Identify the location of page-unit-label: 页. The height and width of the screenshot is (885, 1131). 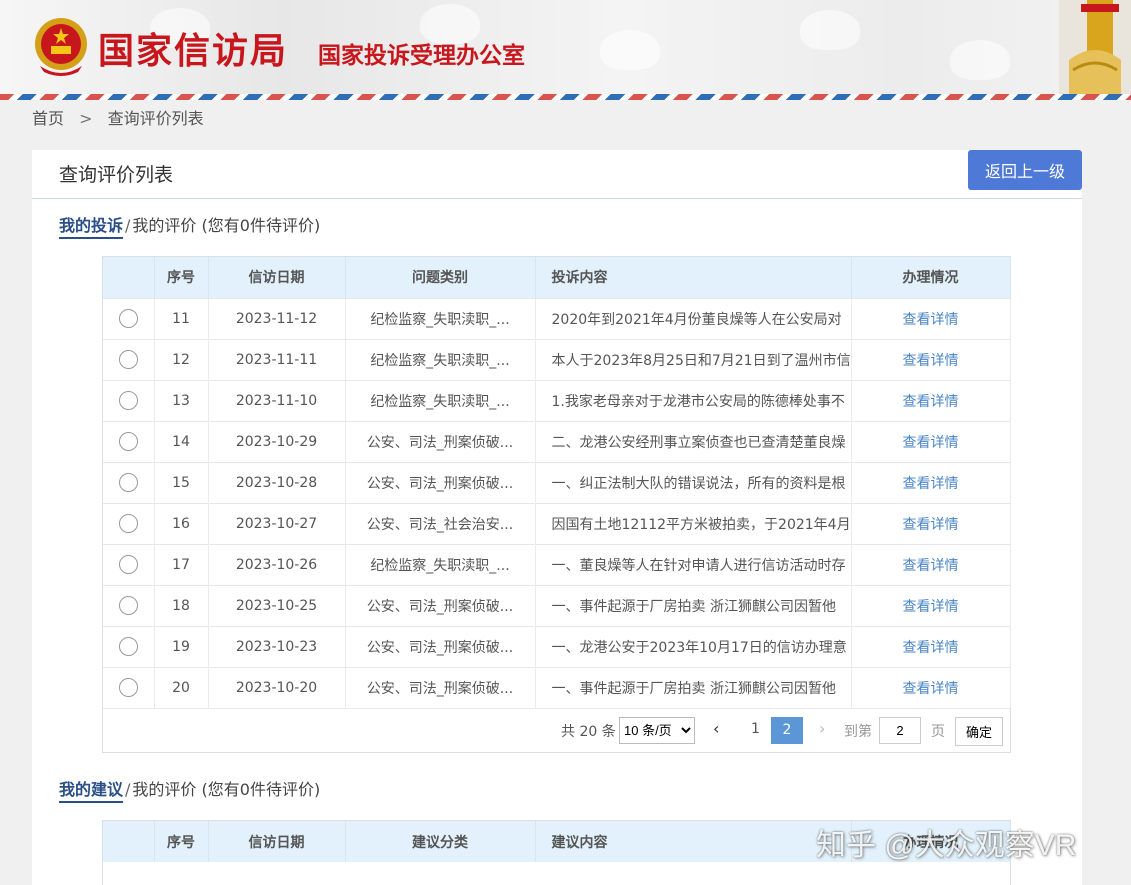
(938, 732).